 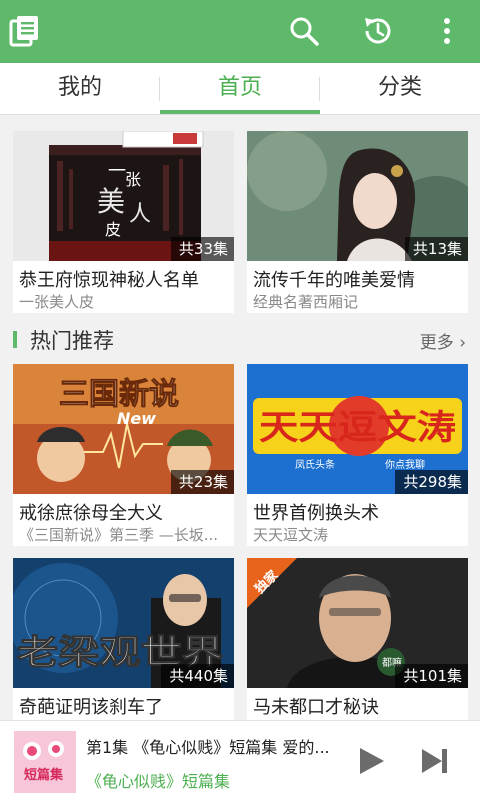 I want to click on episode-count-badge: 共298集, so click(x=431, y=482).